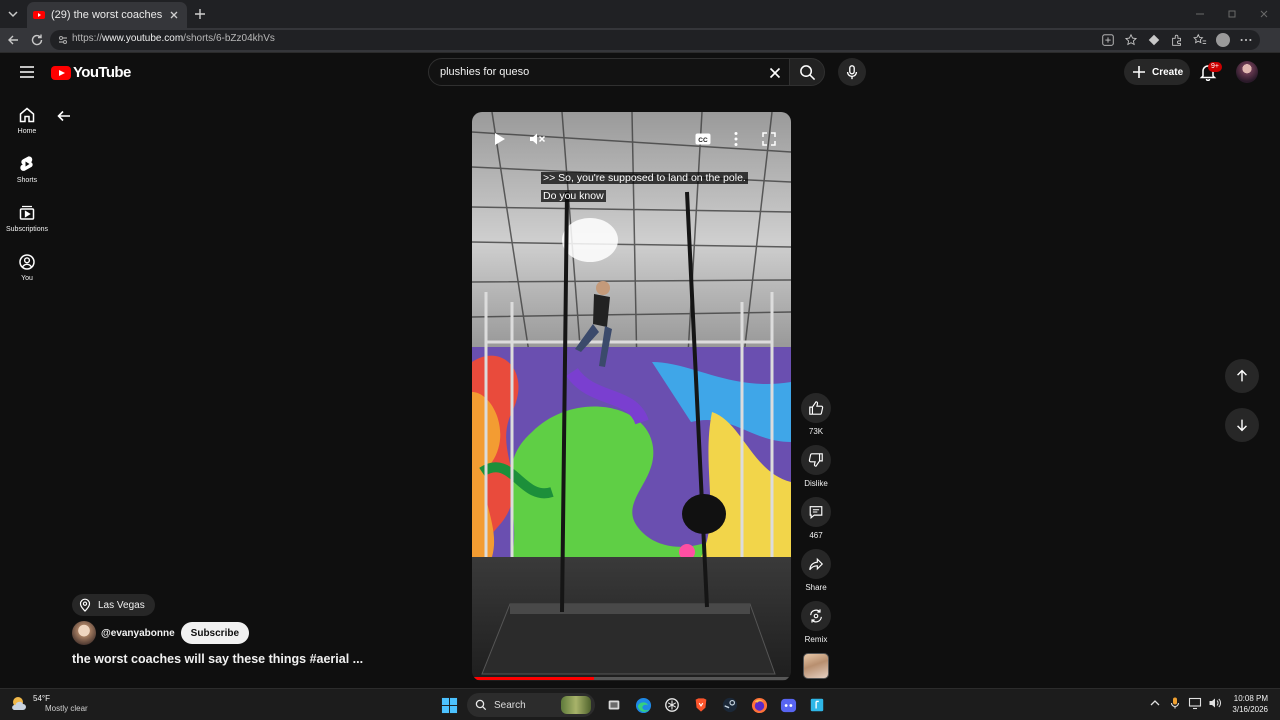  I want to click on site-info-icon, so click(63, 40).